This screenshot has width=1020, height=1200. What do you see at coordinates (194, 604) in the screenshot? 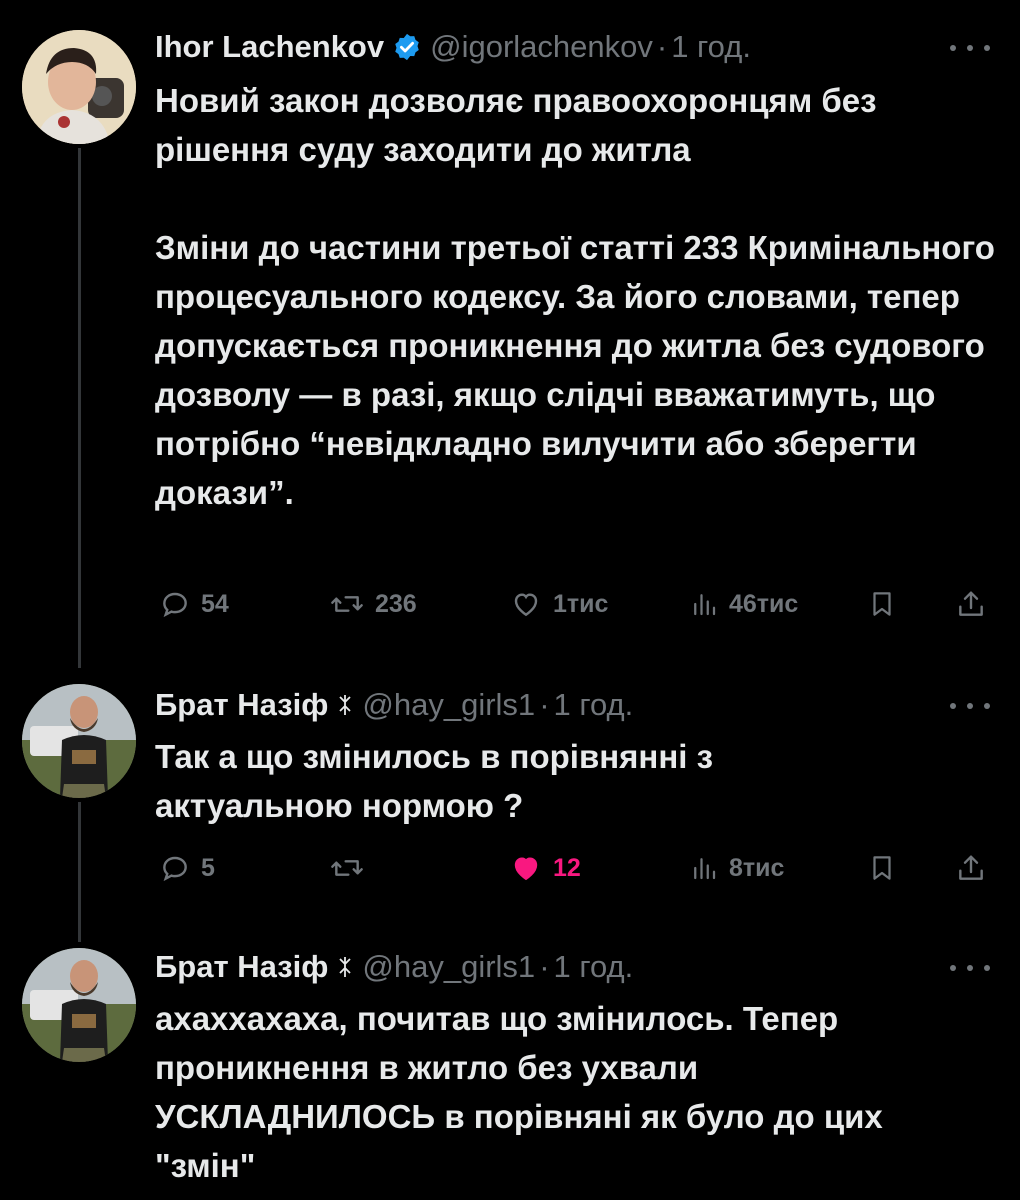
I see `reply-button: 54` at bounding box center [194, 604].